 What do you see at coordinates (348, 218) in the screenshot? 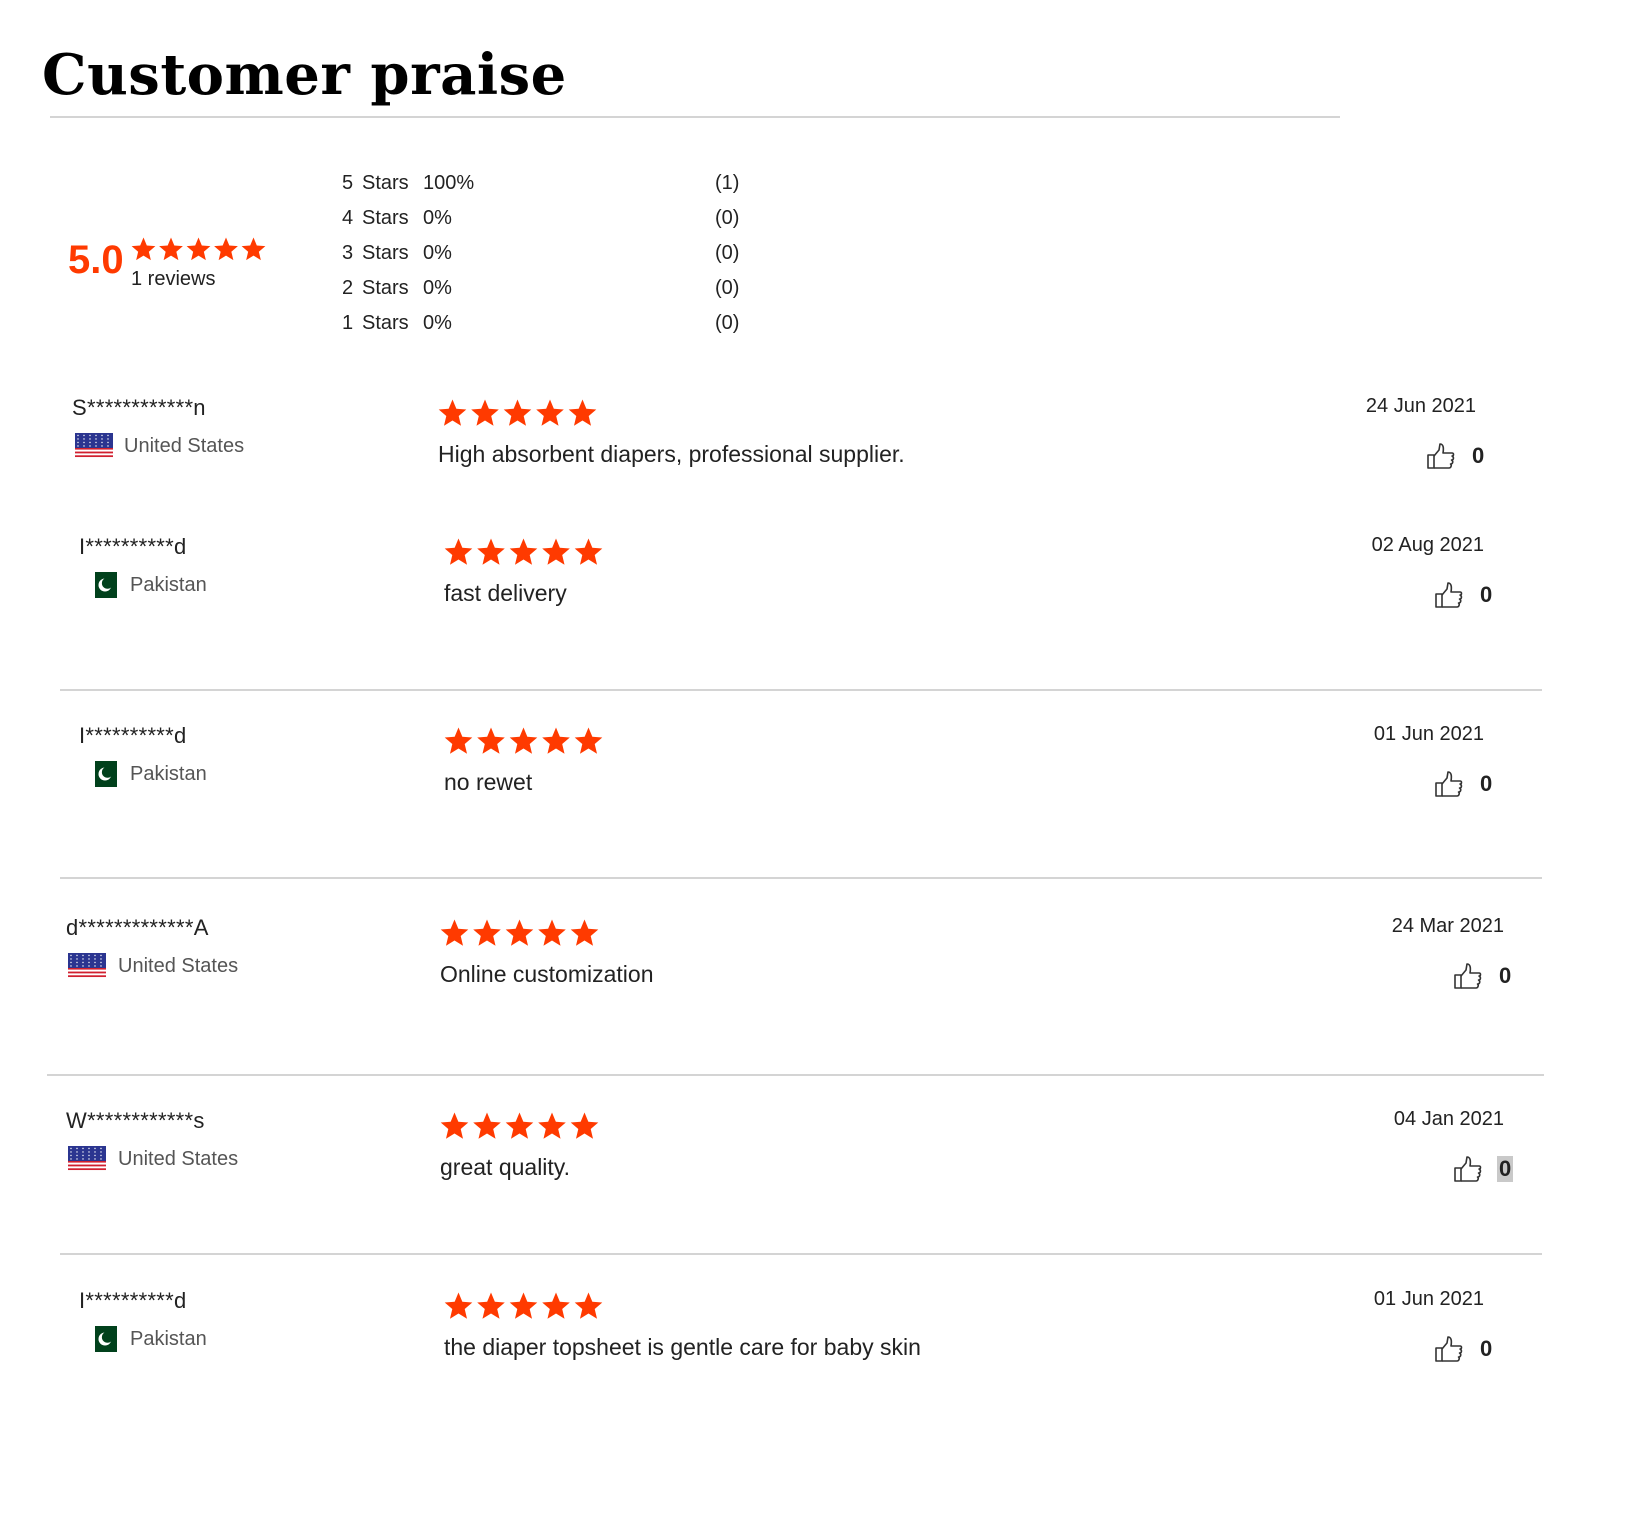
I see `star-level: 4` at bounding box center [348, 218].